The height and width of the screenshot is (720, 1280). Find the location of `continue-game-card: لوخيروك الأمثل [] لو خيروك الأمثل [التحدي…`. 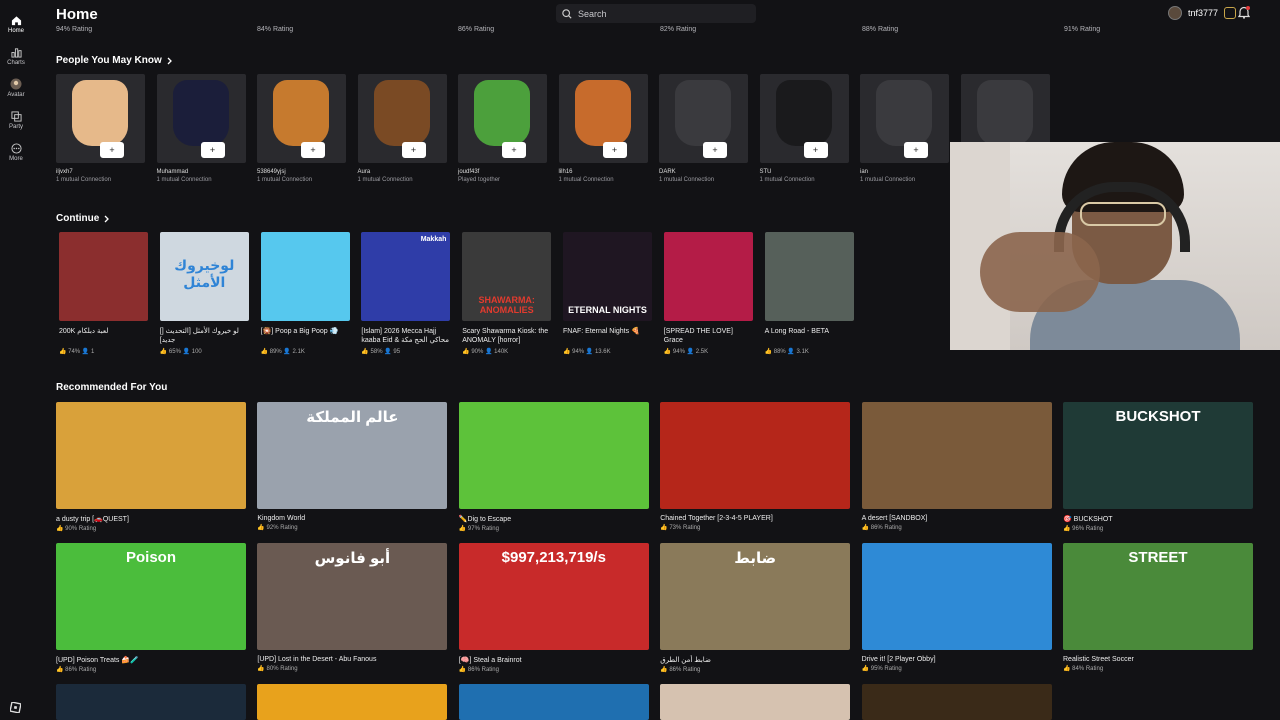

continue-game-card: لوخيروك الأمثل [] لو خيروك الأمثل [التحدي… is located at coordinates (204, 293).